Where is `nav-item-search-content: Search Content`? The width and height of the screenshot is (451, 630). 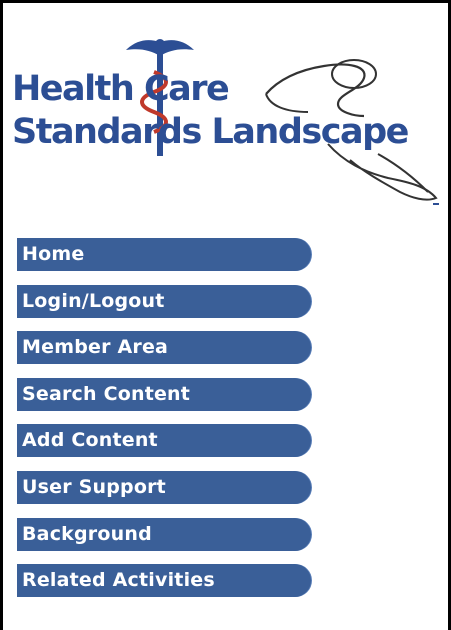
nav-item-search-content: Search Content is located at coordinates (164, 394).